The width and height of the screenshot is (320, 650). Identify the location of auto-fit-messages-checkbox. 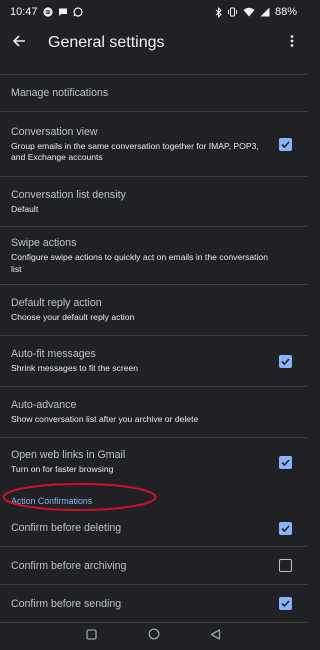
(285, 361).